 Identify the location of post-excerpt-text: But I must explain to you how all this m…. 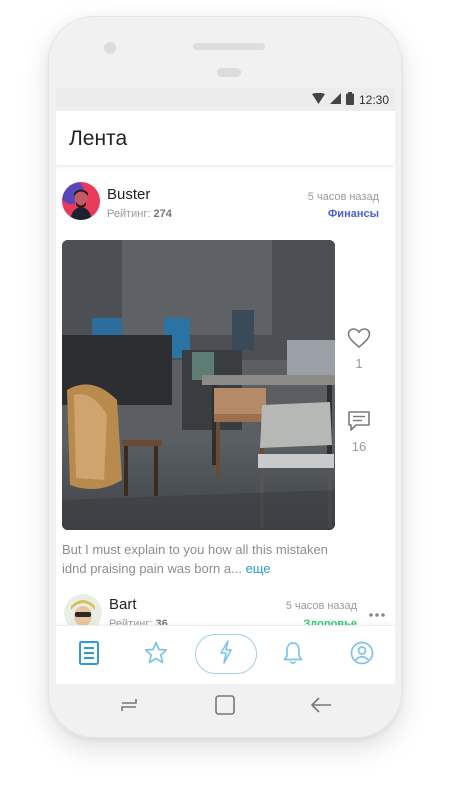
(195, 559).